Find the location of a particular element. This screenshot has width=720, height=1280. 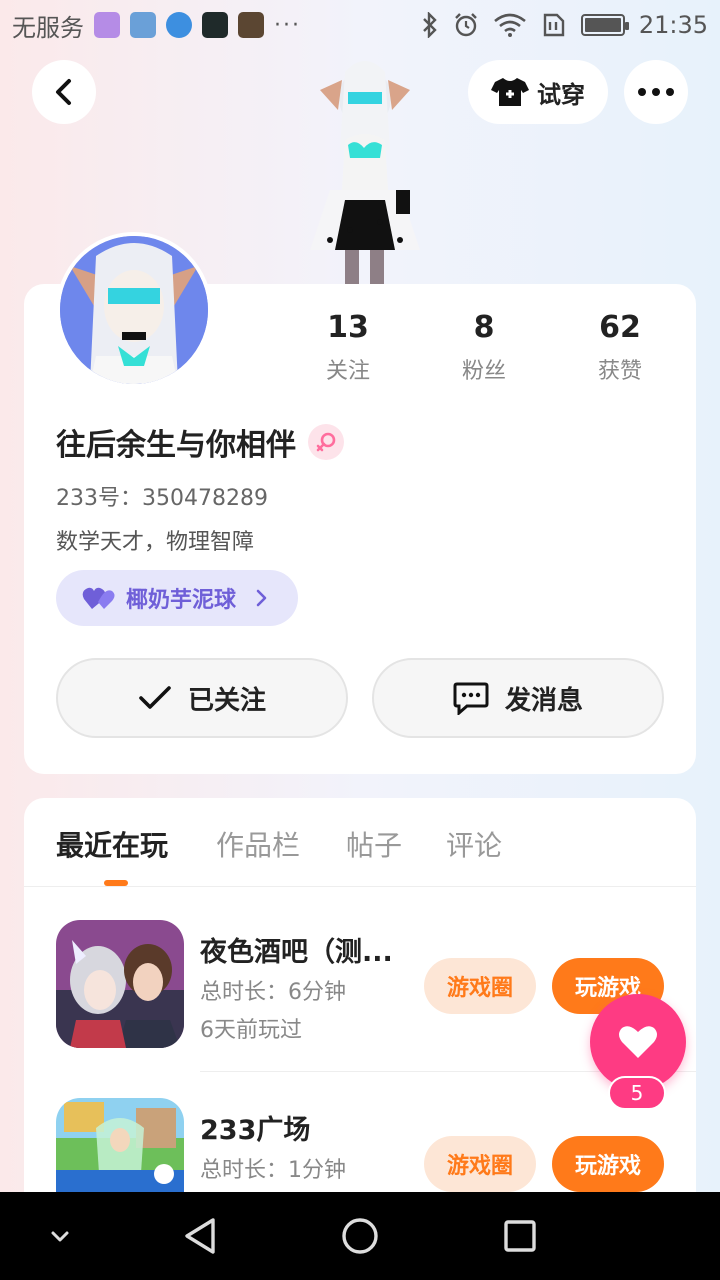

nickname-row: 往后余生与你相伴 is located at coordinates (200, 442).